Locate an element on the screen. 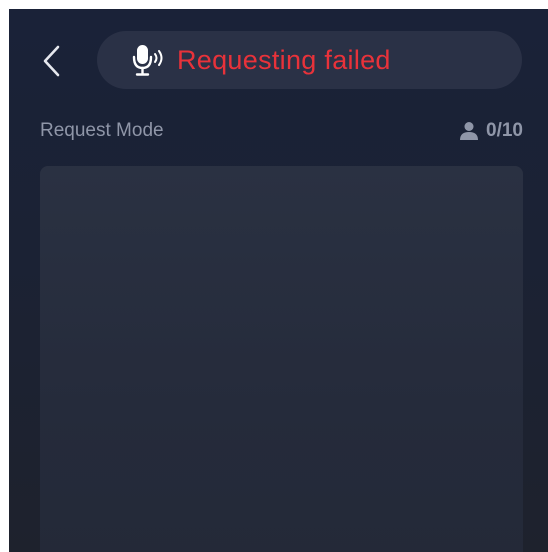  person-icon is located at coordinates (469, 131).